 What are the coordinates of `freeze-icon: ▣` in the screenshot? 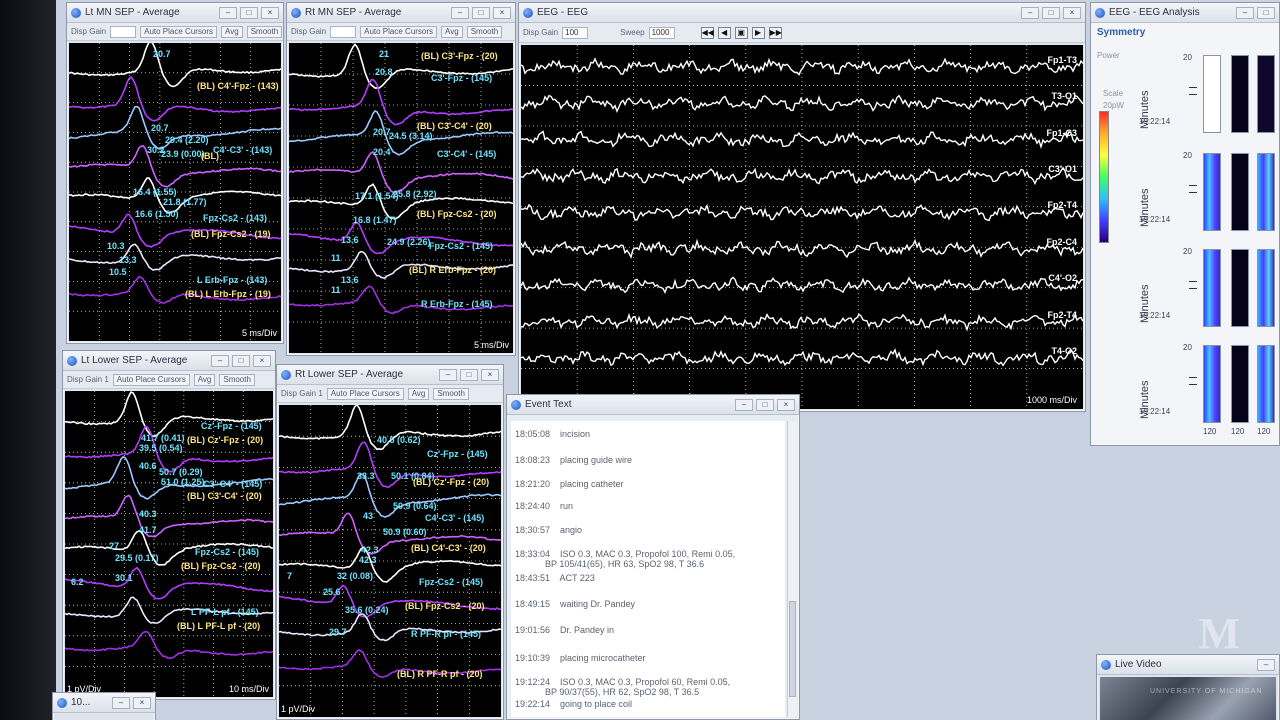 It's located at (741, 32).